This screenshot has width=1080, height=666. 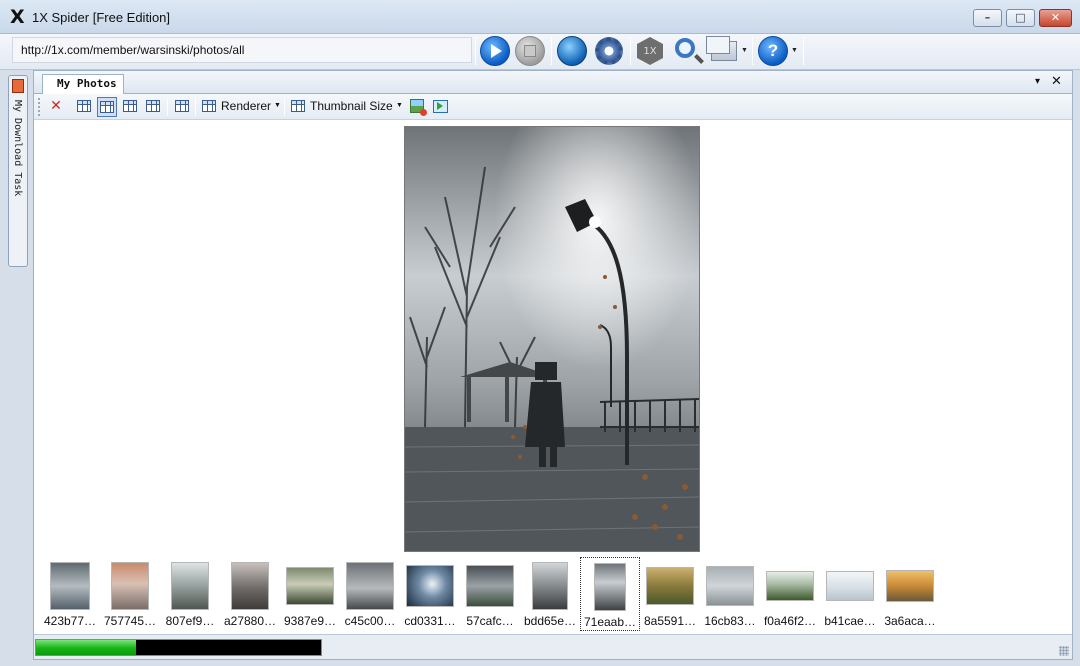 I want to click on stop-button, so click(x=530, y=51).